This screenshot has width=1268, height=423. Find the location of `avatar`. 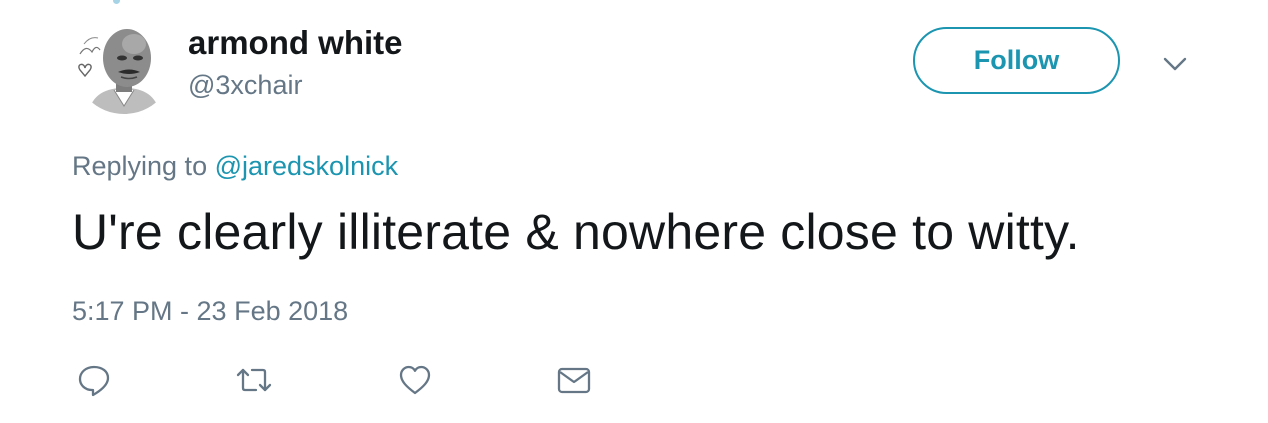

avatar is located at coordinates (124, 64).